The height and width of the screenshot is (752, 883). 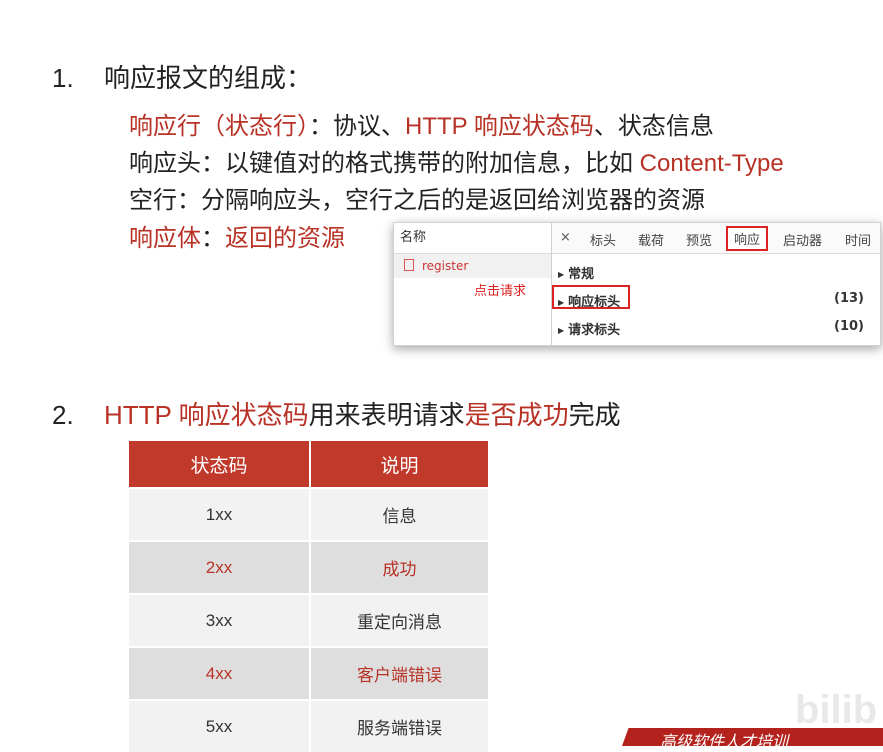 I want to click on description-cell: 客户端错误, so click(x=399, y=672).